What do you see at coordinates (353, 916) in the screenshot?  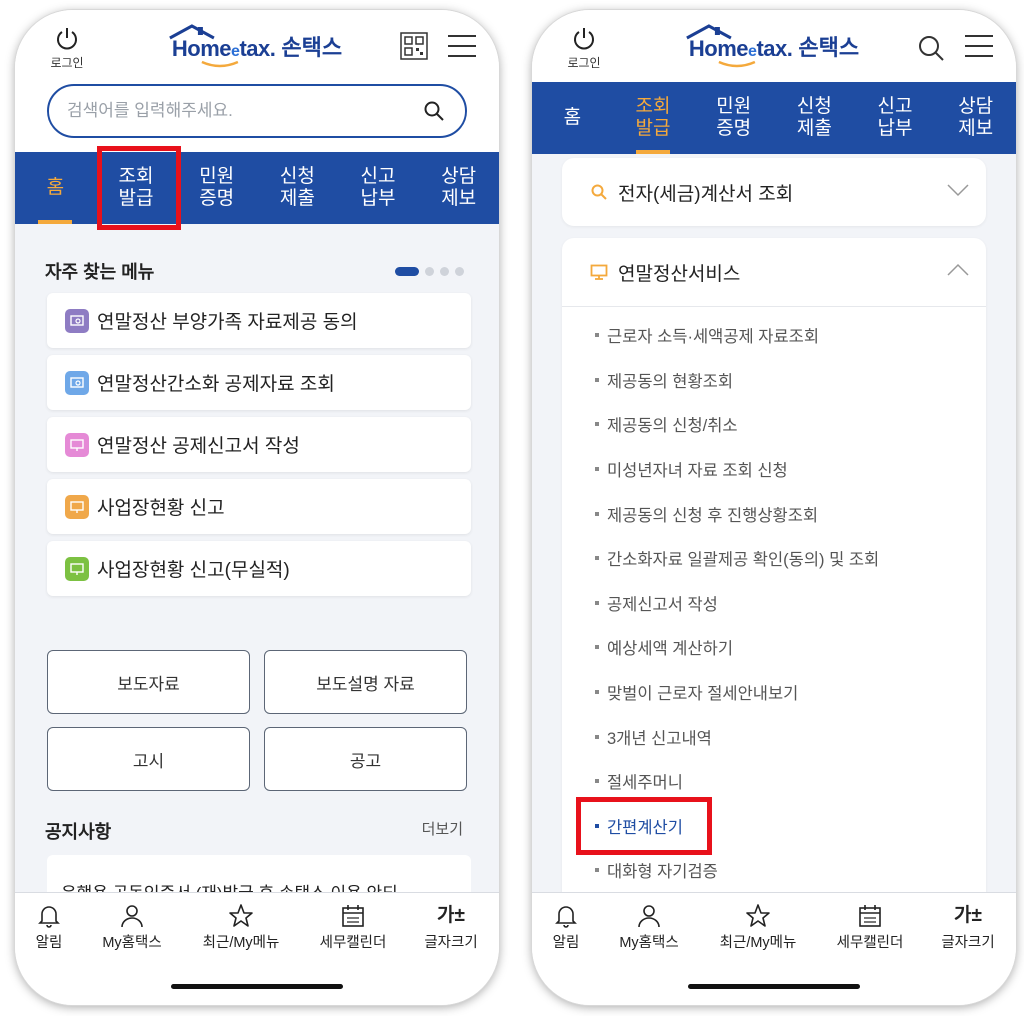 I see `calendar-icon` at bounding box center [353, 916].